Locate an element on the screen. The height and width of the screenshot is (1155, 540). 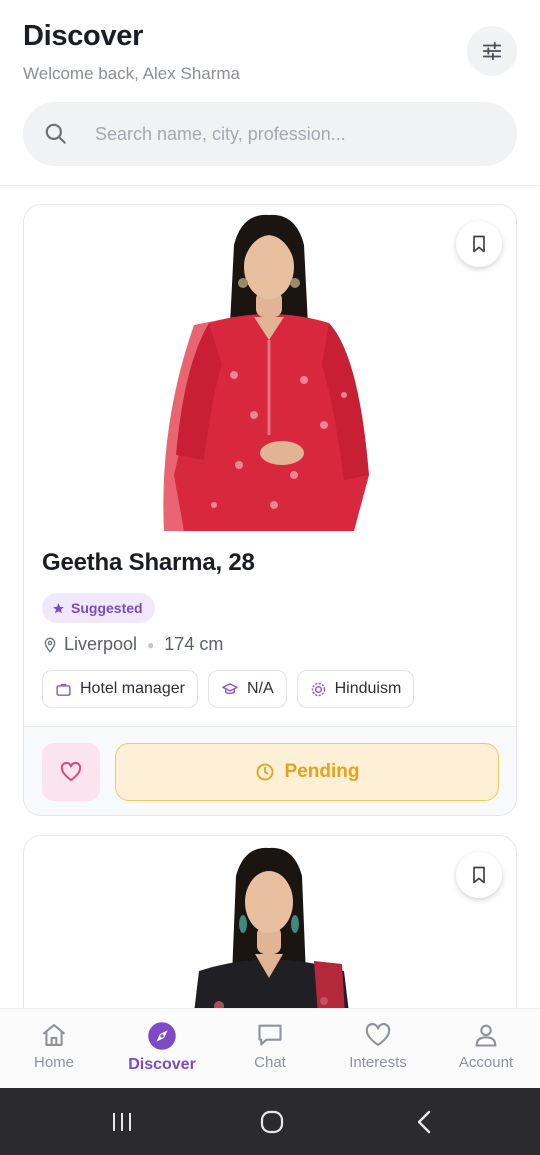
profile-location: Liverpool is located at coordinates (101, 644).